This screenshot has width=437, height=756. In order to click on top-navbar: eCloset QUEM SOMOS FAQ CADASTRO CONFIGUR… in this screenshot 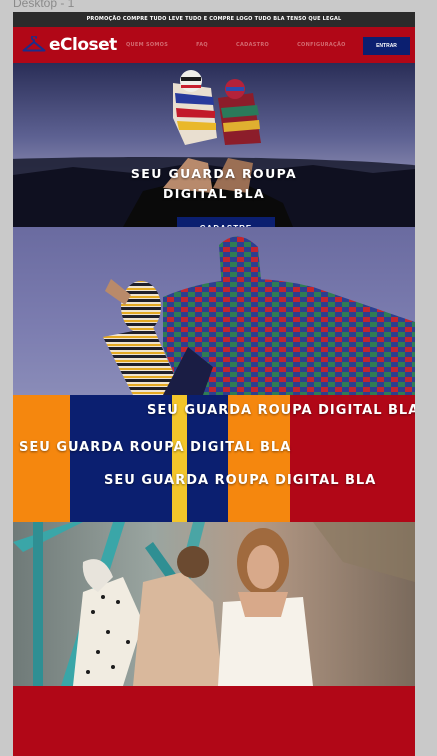, I will do `click(214, 45)`.